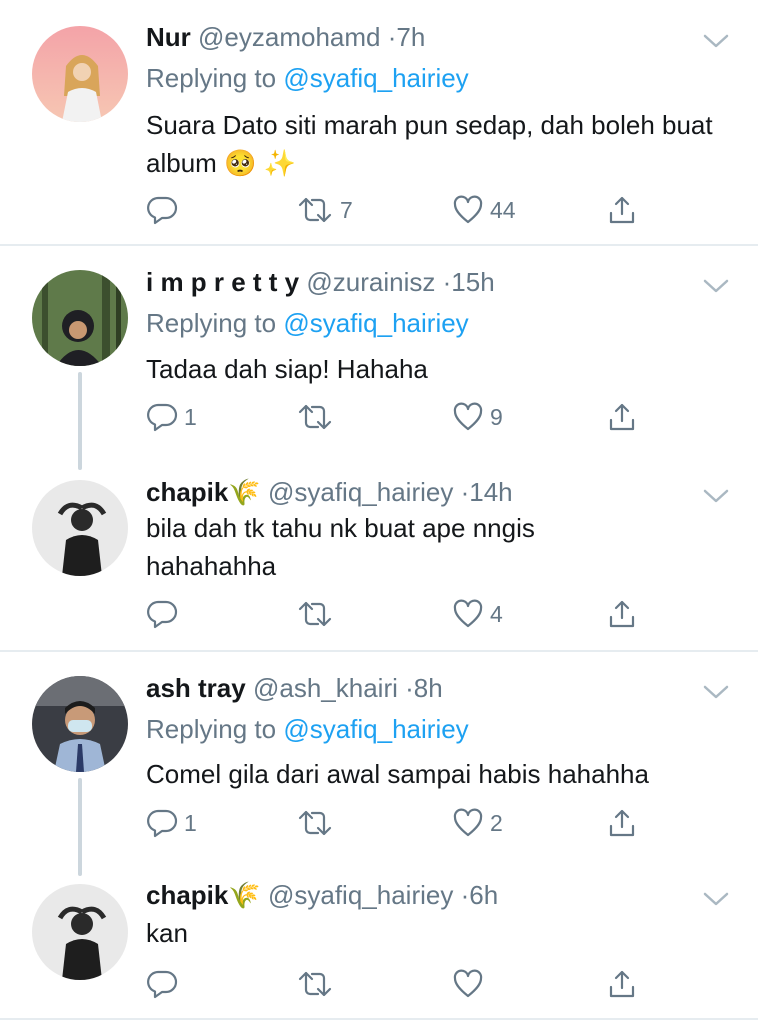  I want to click on user-handle: @ash_khairi, so click(325, 688).